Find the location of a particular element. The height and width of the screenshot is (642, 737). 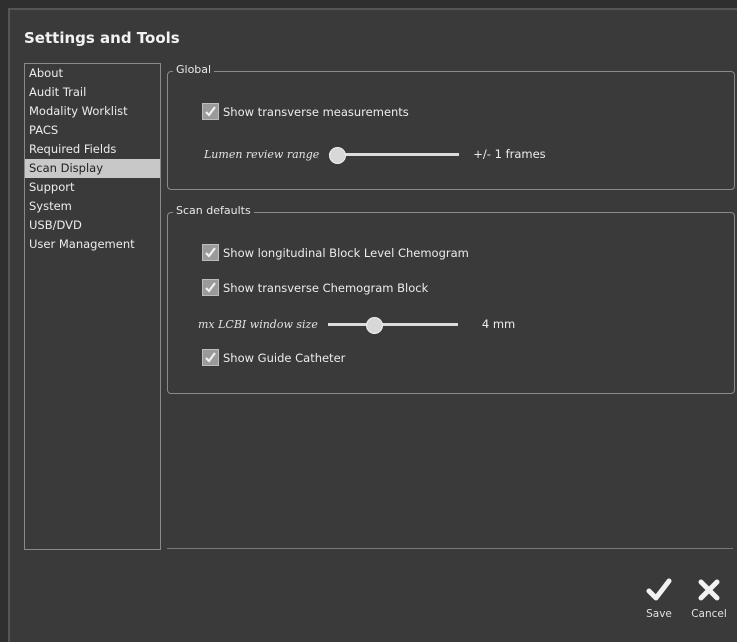

global-group-title: Global is located at coordinates (194, 69).